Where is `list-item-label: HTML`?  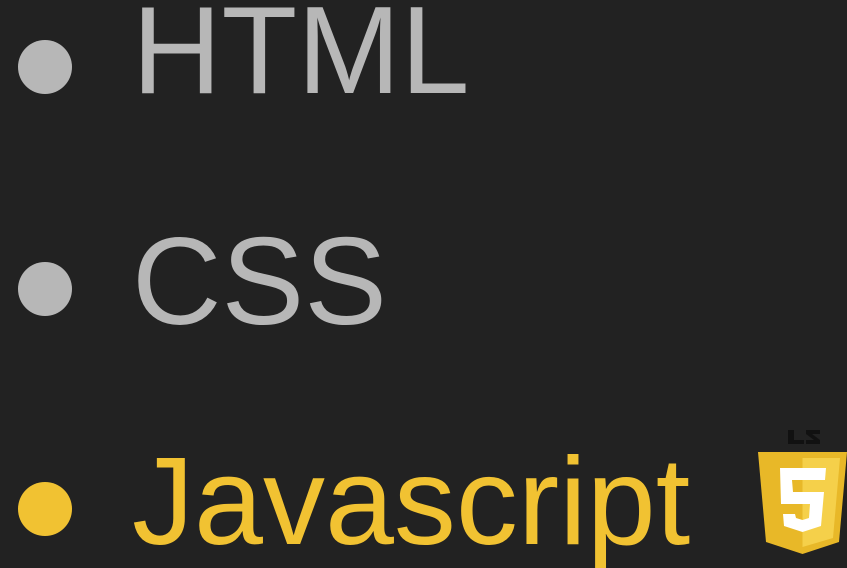 list-item-label: HTML is located at coordinates (301, 60).